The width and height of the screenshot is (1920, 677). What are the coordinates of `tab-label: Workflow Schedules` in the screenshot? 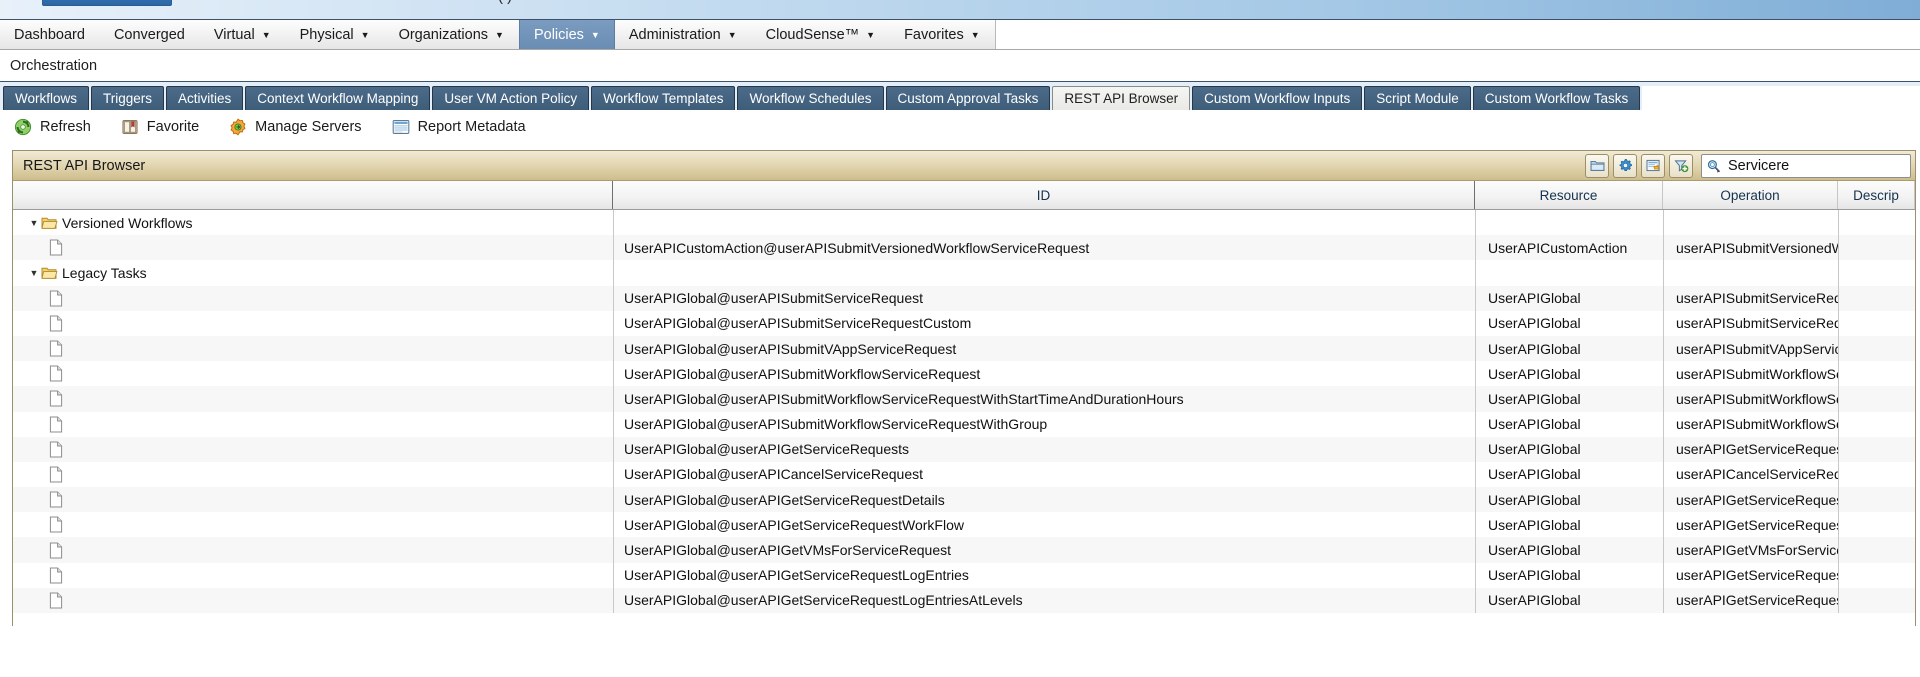 It's located at (810, 98).